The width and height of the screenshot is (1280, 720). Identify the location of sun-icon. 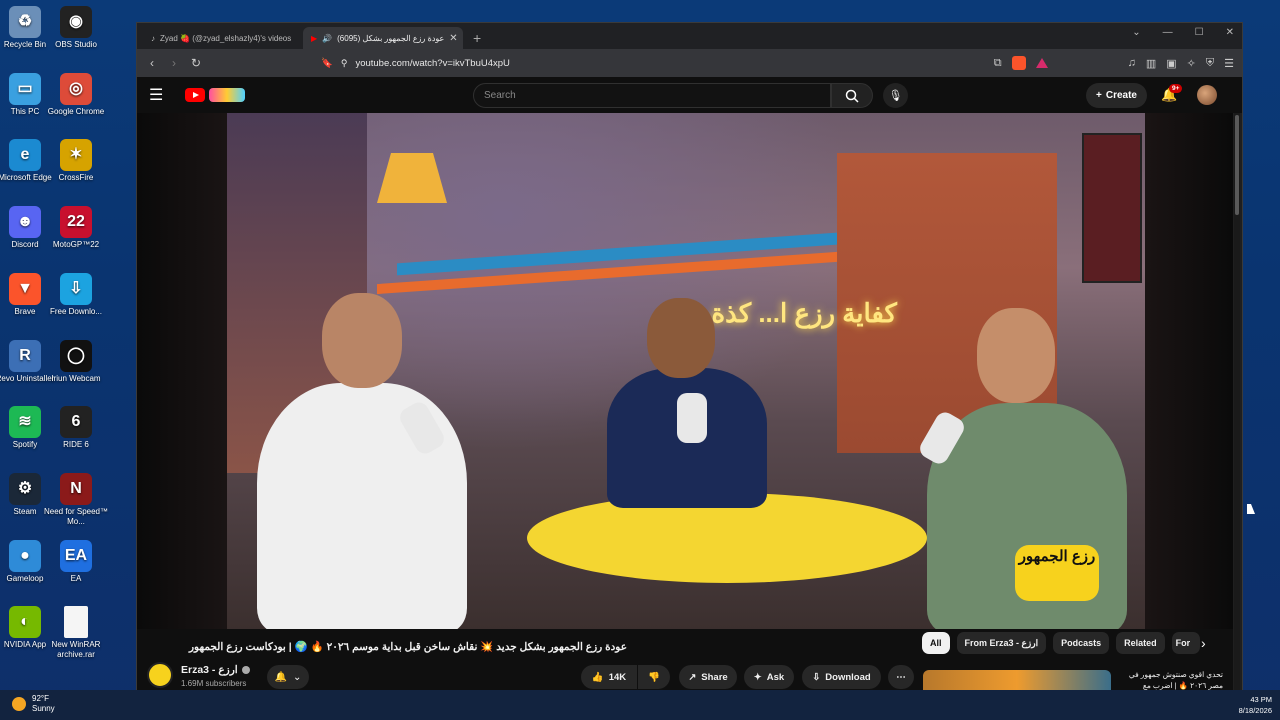
(19, 704).